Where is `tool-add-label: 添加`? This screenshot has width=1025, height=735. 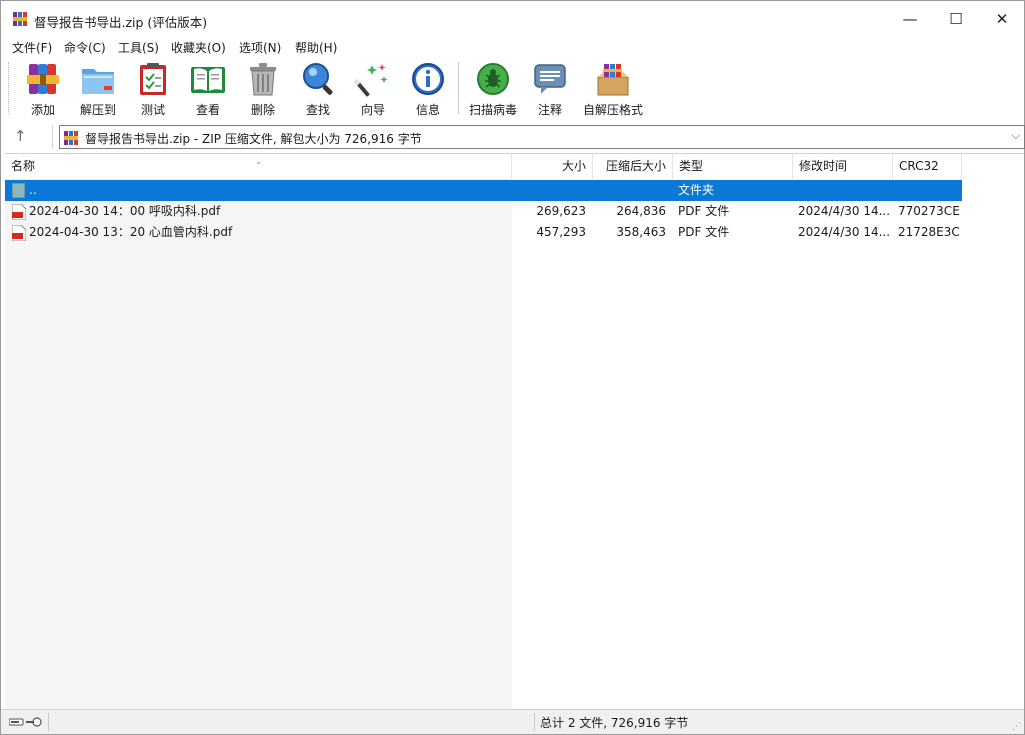
tool-add-label: 添加 is located at coordinates (42, 110).